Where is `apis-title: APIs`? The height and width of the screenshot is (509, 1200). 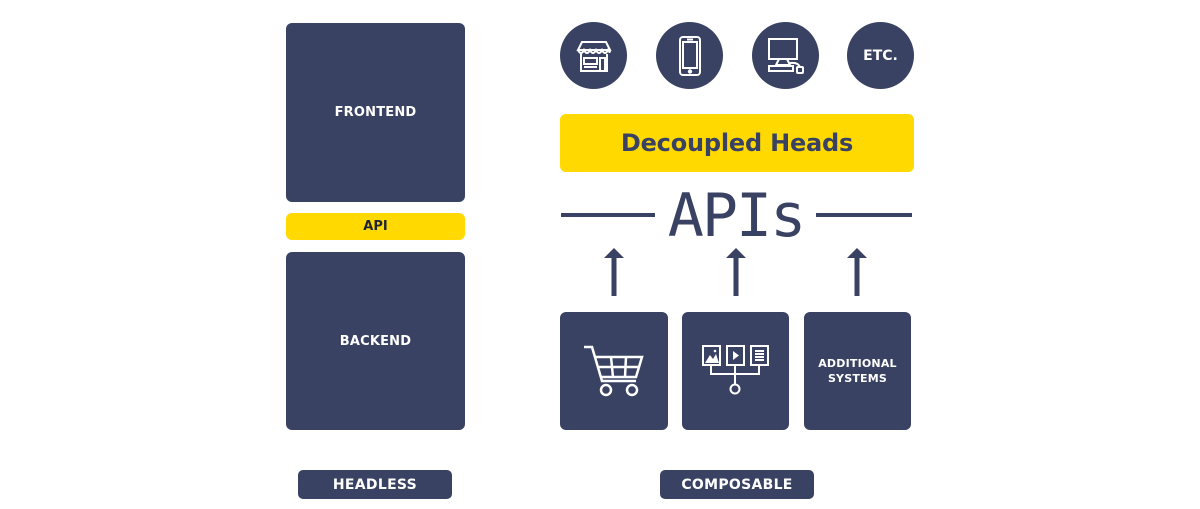 apis-title: APIs is located at coordinates (736, 216).